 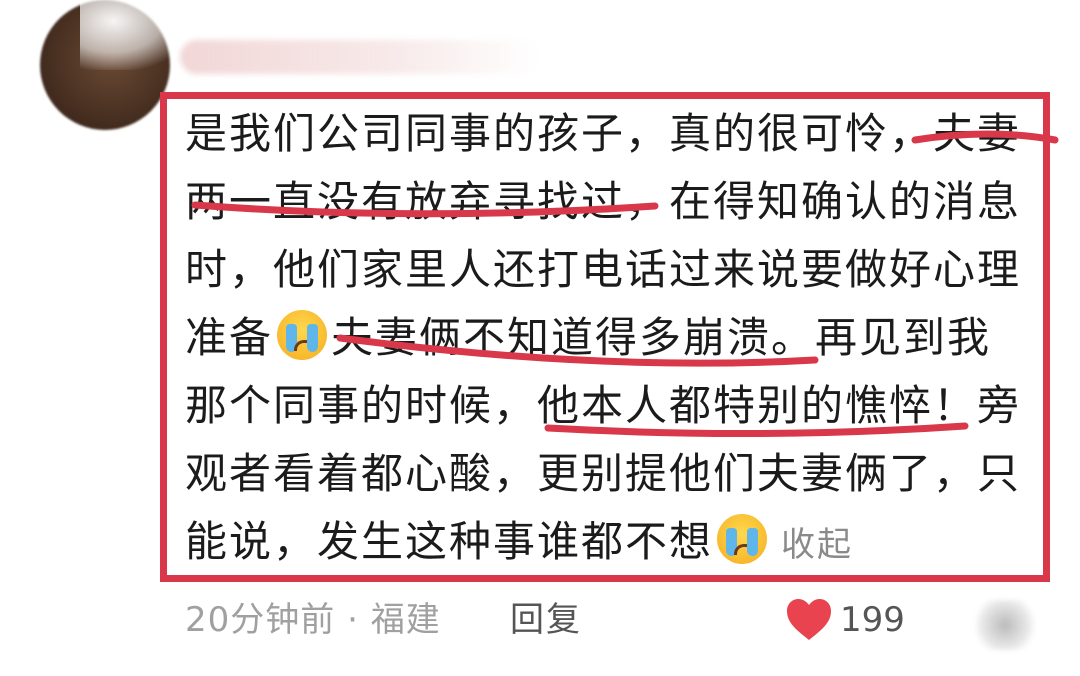 What do you see at coordinates (872, 620) in the screenshot?
I see `like-count: 199` at bounding box center [872, 620].